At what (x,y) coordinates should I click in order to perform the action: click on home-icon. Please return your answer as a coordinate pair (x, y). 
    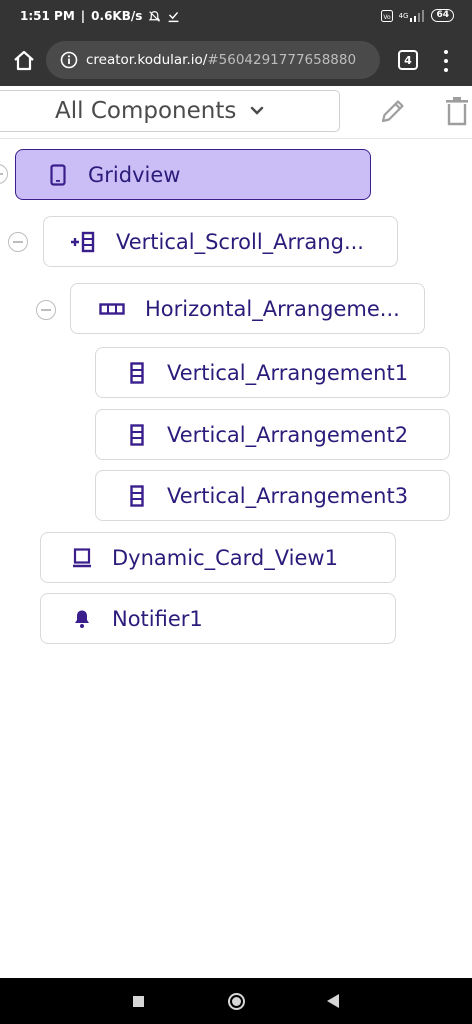
    Looking at the image, I should click on (24, 60).